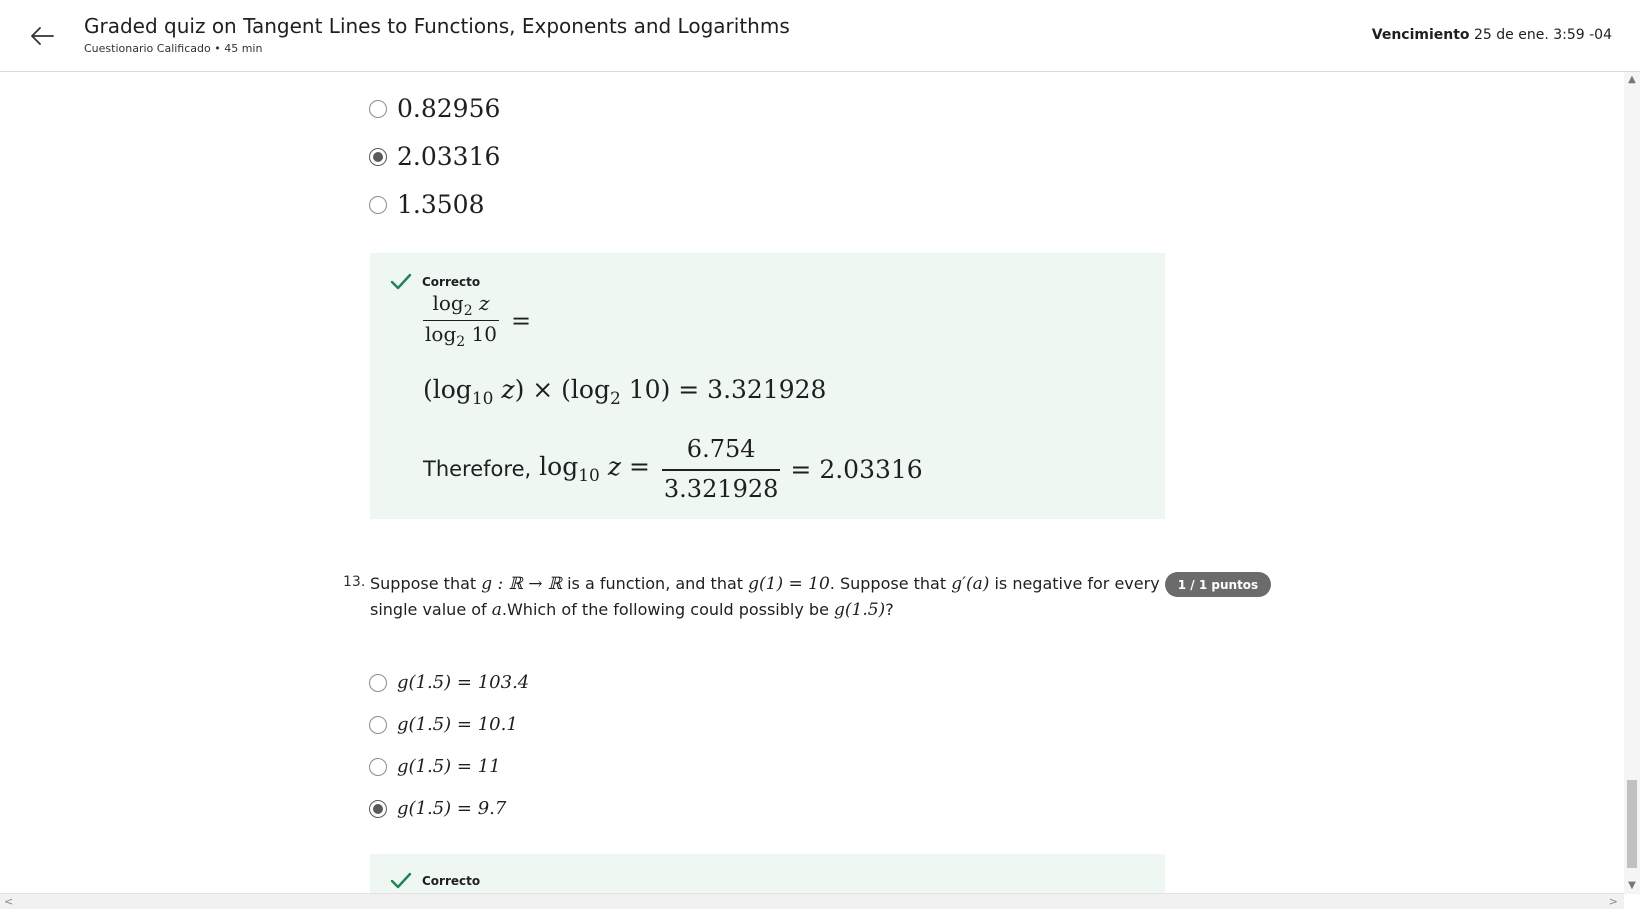  What do you see at coordinates (354, 582) in the screenshot?
I see `question-number: 13.` at bounding box center [354, 582].